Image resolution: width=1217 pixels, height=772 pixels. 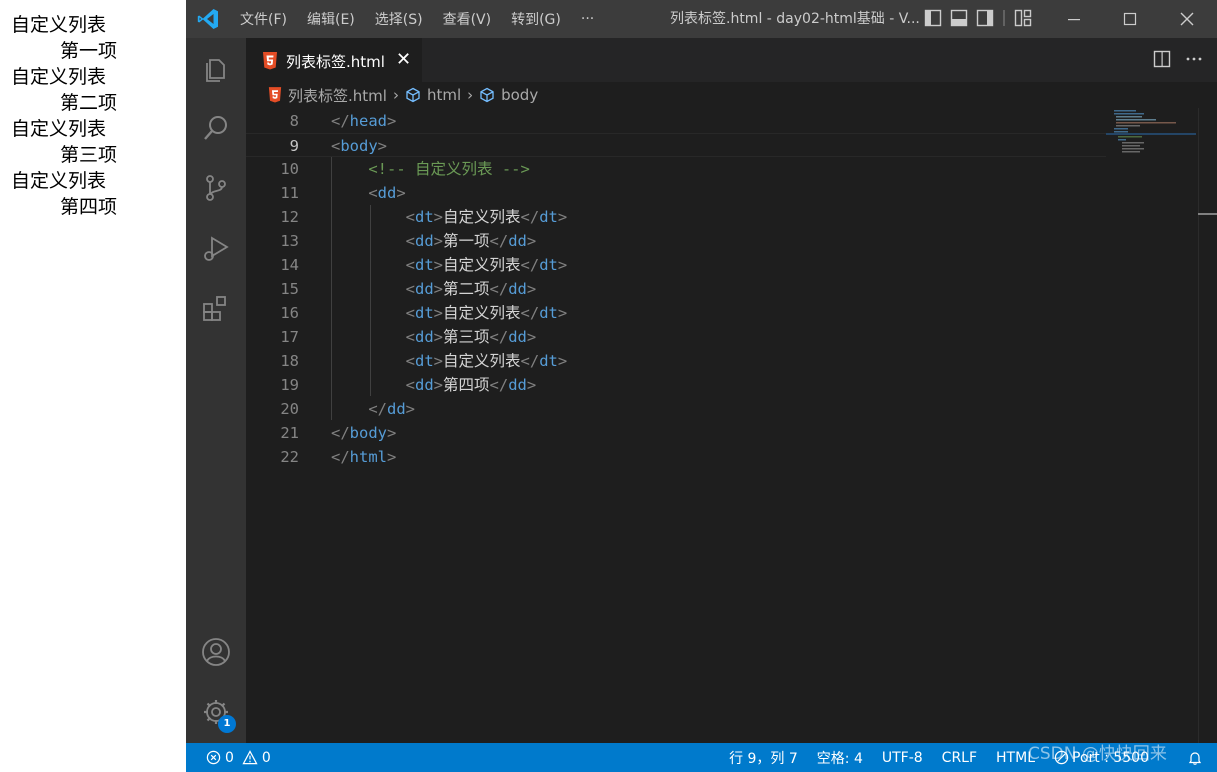 I want to click on source-control-icon, so click(x=216, y=188).